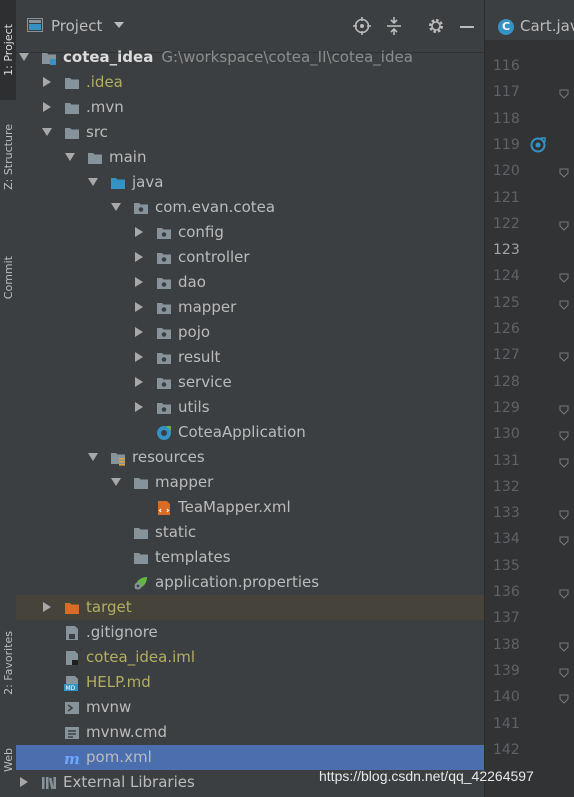 This screenshot has width=574, height=797. What do you see at coordinates (250, 107) in the screenshot?
I see `tree-item-mvn: .mvn` at bounding box center [250, 107].